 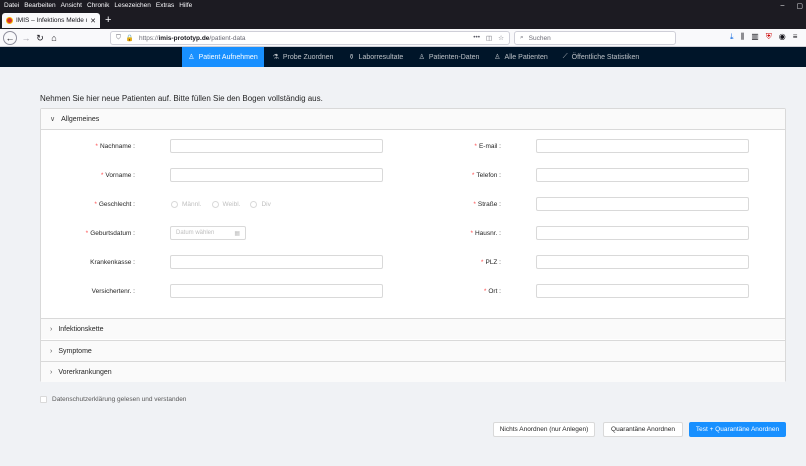 What do you see at coordinates (276, 291) in the screenshot?
I see `versichertenr-input` at bounding box center [276, 291].